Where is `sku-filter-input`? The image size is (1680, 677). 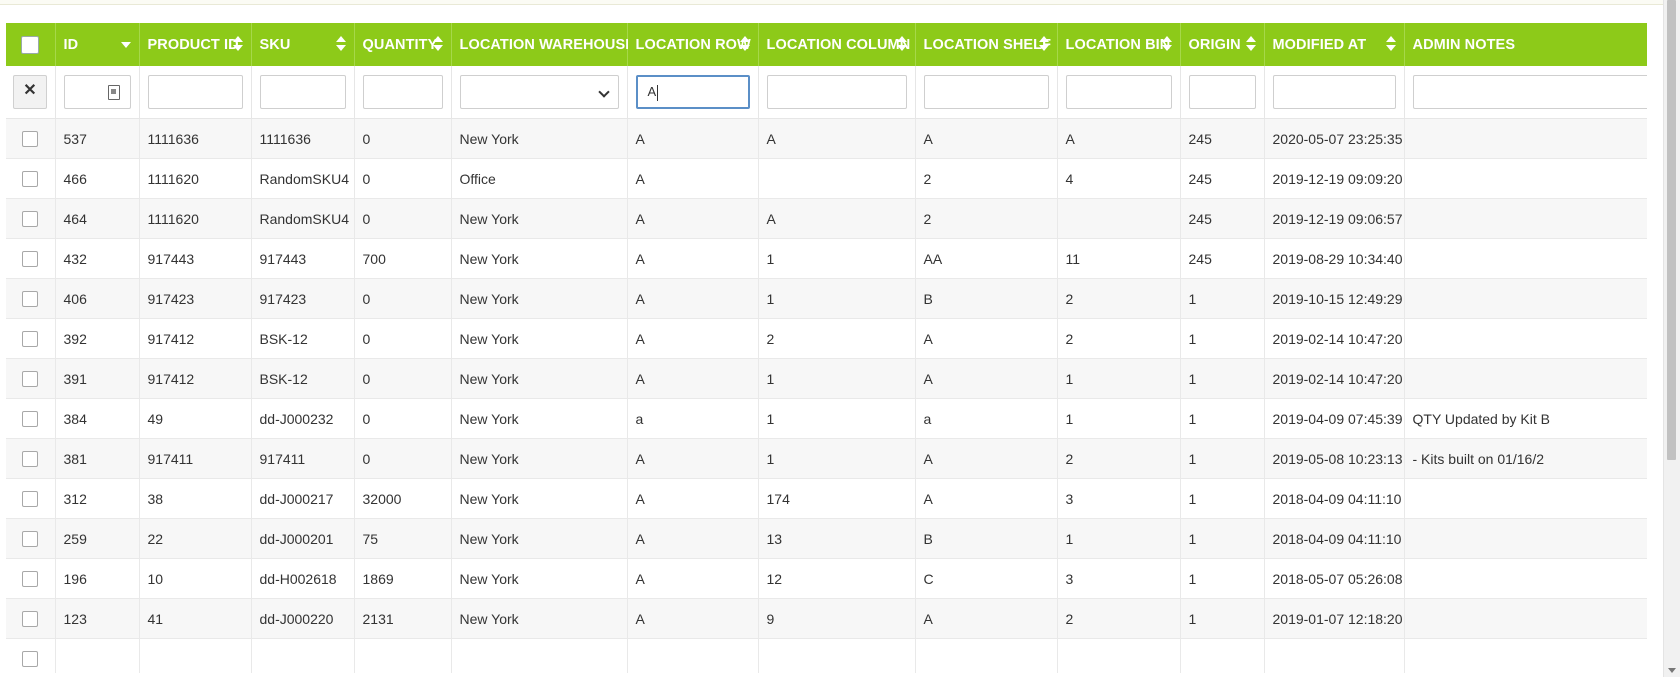
sku-filter-input is located at coordinates (302, 92).